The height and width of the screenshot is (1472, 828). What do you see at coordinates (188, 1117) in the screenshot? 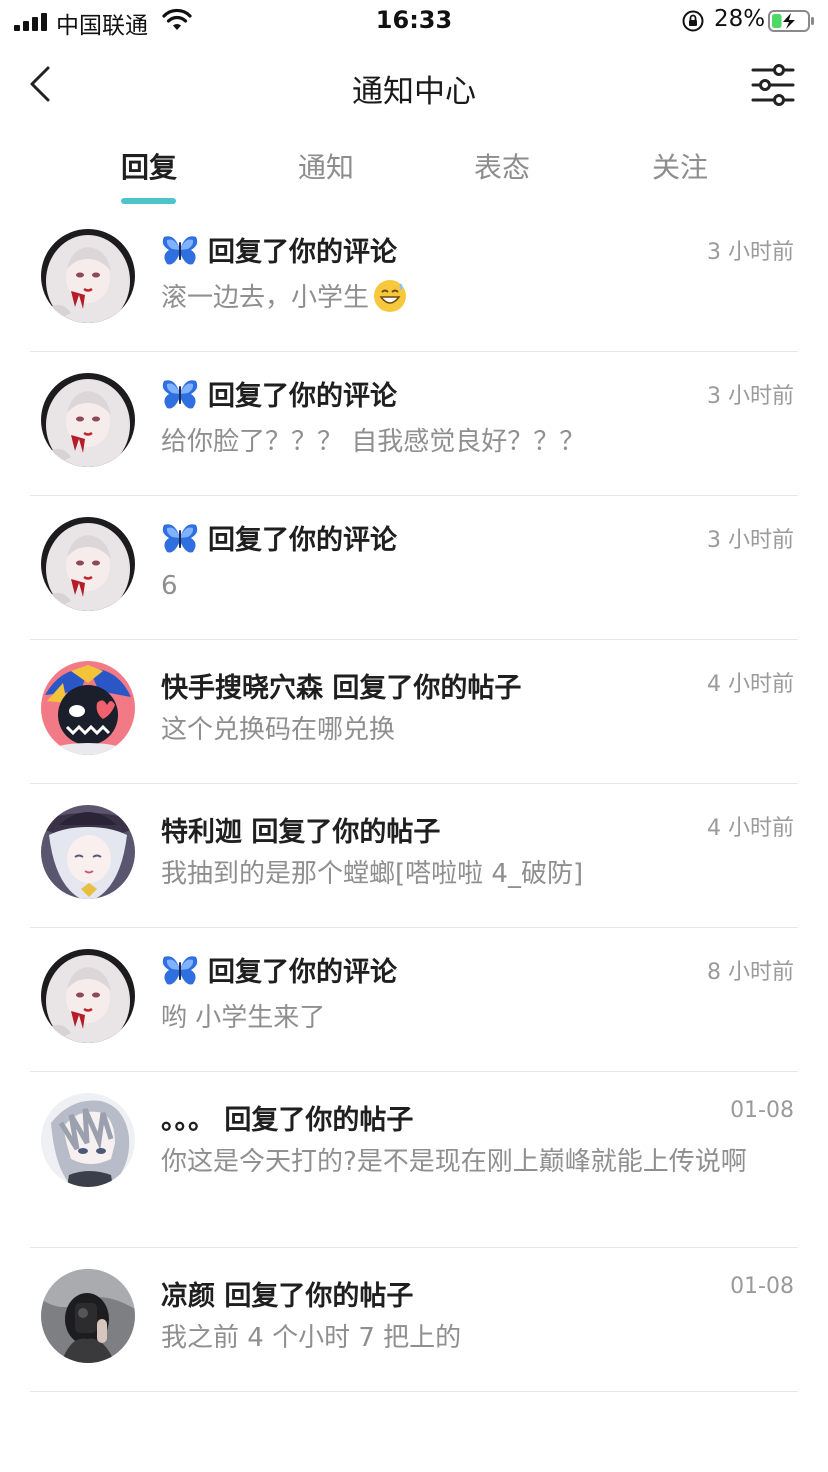
I see `notification-user: 。。。` at bounding box center [188, 1117].